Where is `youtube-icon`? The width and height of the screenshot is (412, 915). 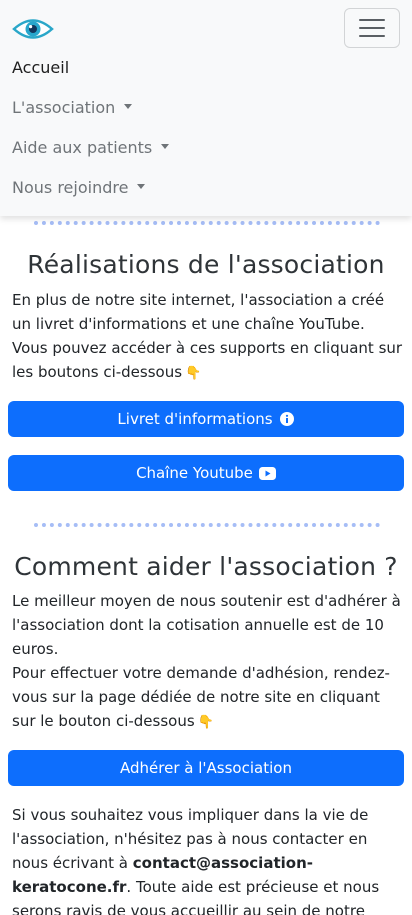
youtube-icon is located at coordinates (267, 473).